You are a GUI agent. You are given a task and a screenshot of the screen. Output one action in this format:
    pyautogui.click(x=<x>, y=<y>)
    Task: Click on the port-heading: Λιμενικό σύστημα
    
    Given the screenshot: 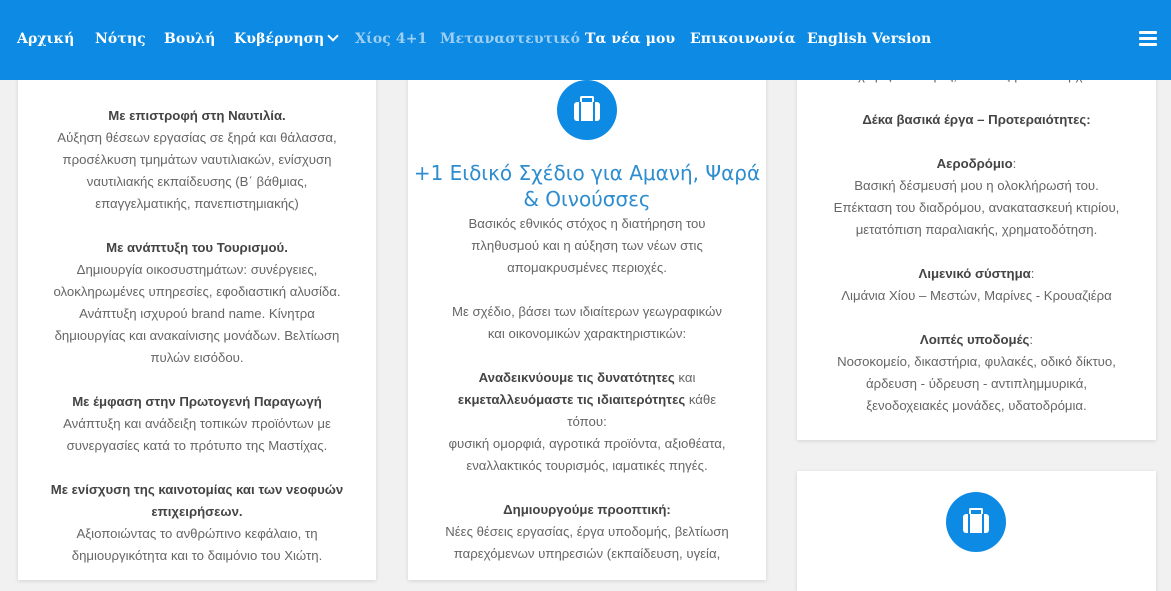 What is the action you would take?
    pyautogui.click(x=974, y=273)
    